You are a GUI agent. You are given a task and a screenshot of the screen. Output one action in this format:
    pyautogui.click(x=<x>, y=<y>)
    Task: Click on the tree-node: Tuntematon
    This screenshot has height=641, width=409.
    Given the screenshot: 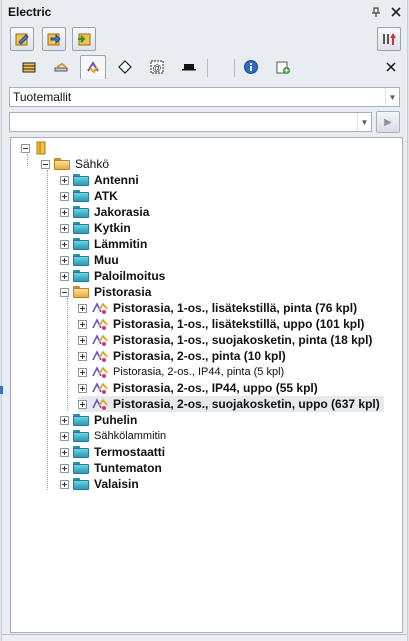 What is the action you would take?
    pyautogui.click(x=111, y=468)
    